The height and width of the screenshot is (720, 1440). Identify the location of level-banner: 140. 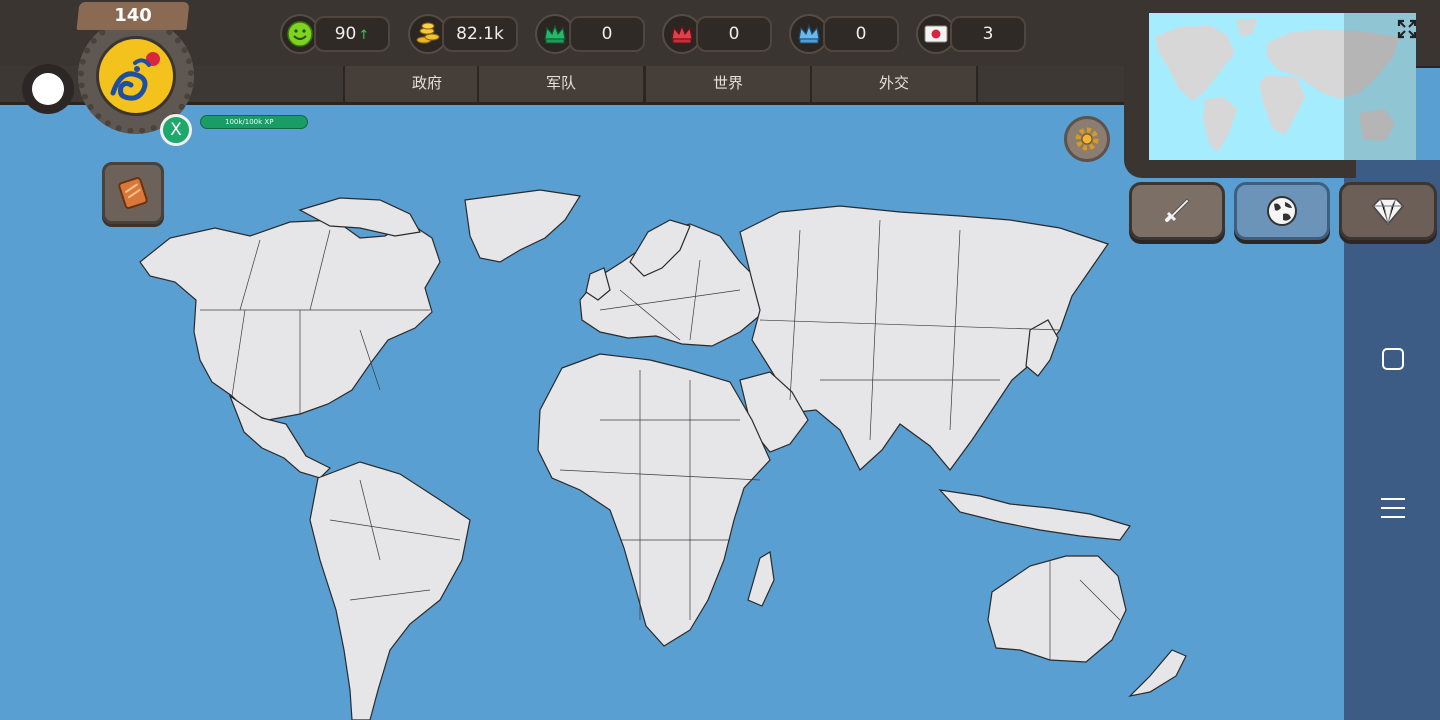
(133, 16).